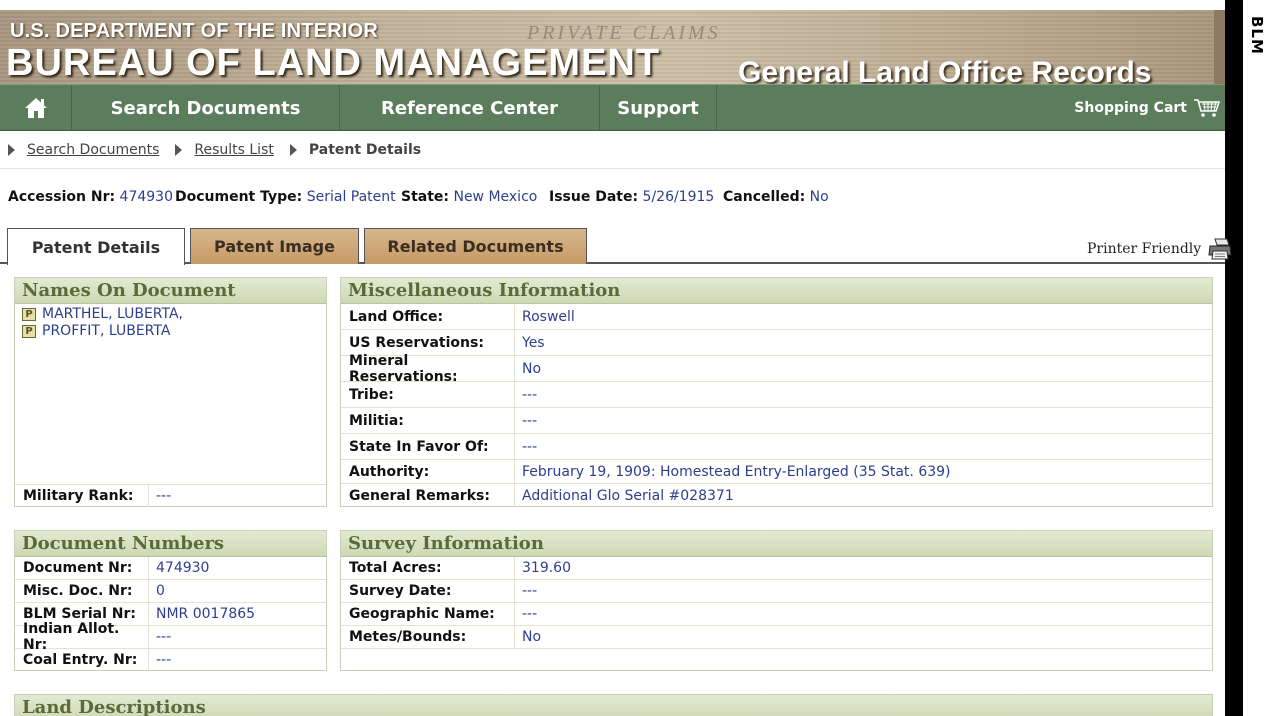 This screenshot has height=716, width=1274. I want to click on docnum-row: Indian Allot. Nr: ---, so click(170, 637).